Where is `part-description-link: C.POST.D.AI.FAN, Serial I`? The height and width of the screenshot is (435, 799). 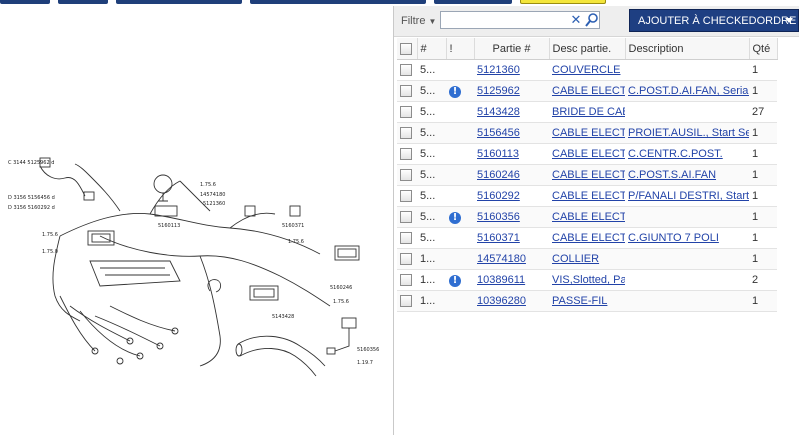
part-description-link: C.POST.D.AI.FAN, Serial I is located at coordinates (687, 91).